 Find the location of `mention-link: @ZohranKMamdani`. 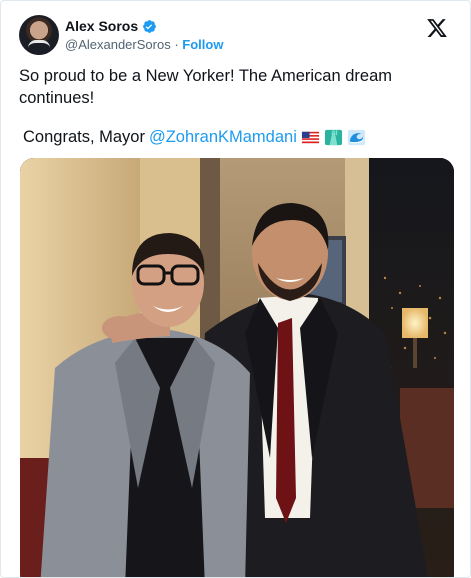

mention-link: @ZohranKMamdani is located at coordinates (223, 137).